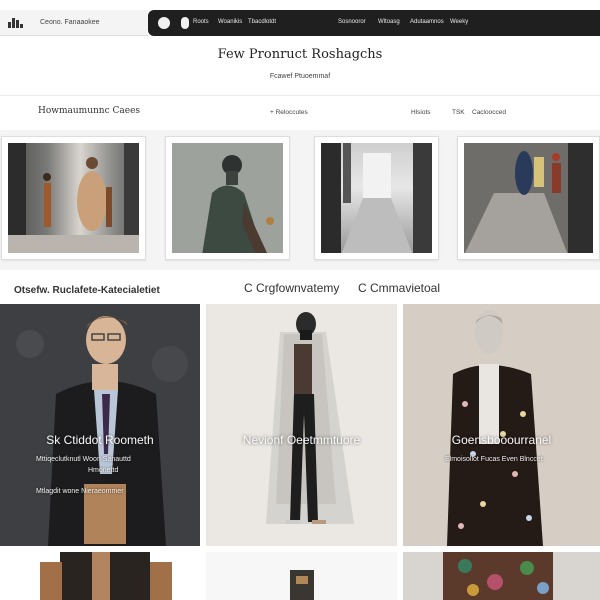 This screenshot has height=600, width=600. I want to click on nav-link-7: Weeky, so click(459, 22).